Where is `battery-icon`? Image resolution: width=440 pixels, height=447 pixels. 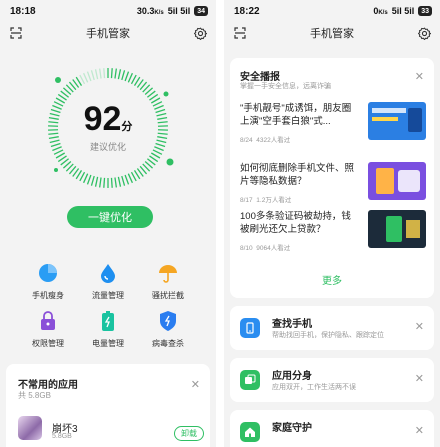
battery-icon is located at coordinates (108, 321).